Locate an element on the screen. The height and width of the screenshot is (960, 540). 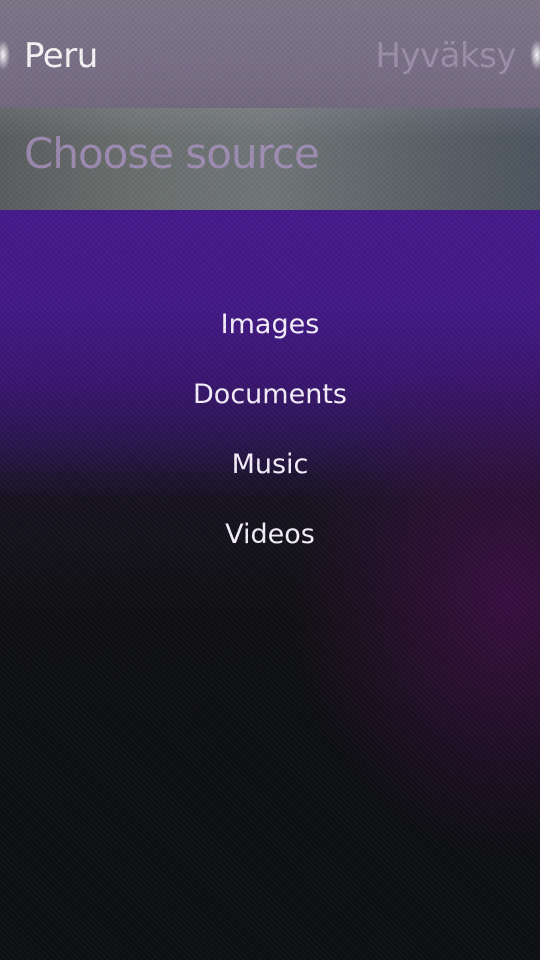
cancel-button: Peru is located at coordinates (61, 56).